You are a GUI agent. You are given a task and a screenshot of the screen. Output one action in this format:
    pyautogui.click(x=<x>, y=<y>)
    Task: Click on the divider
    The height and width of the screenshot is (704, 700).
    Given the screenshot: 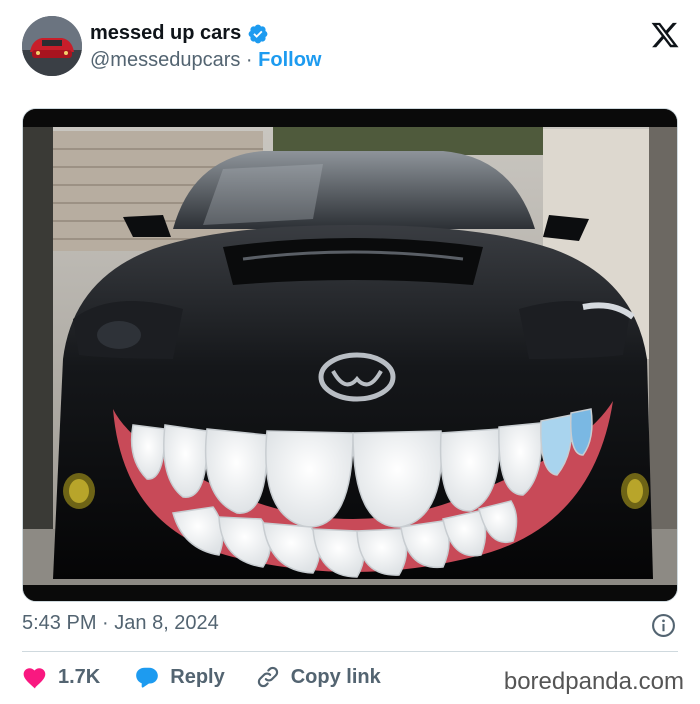 What is the action you would take?
    pyautogui.click(x=350, y=651)
    